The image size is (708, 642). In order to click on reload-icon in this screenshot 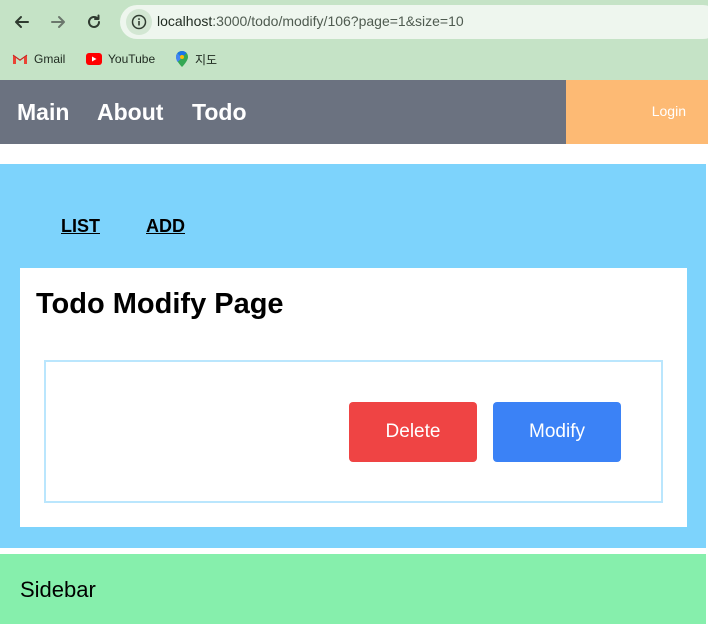, I will do `click(94, 21)`.